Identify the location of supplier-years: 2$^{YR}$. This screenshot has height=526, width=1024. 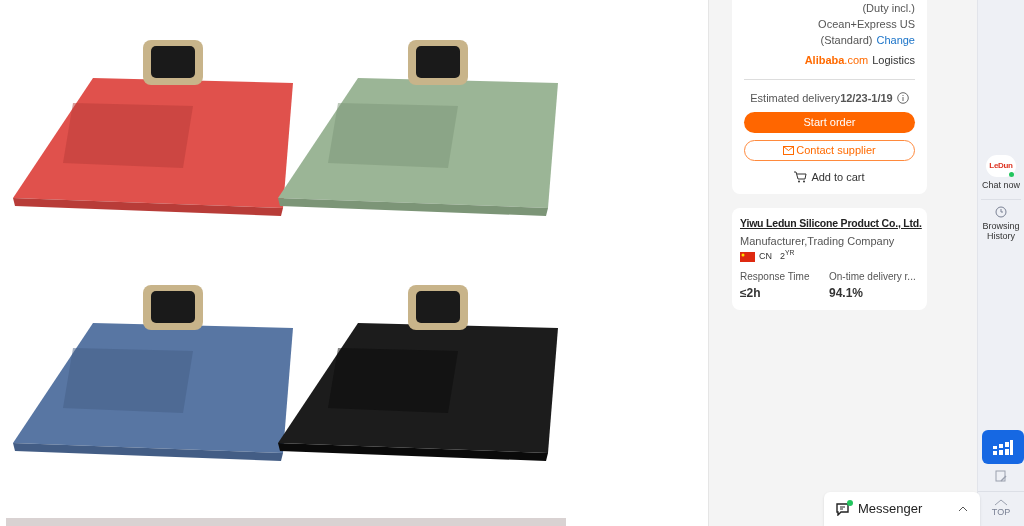
(787, 256).